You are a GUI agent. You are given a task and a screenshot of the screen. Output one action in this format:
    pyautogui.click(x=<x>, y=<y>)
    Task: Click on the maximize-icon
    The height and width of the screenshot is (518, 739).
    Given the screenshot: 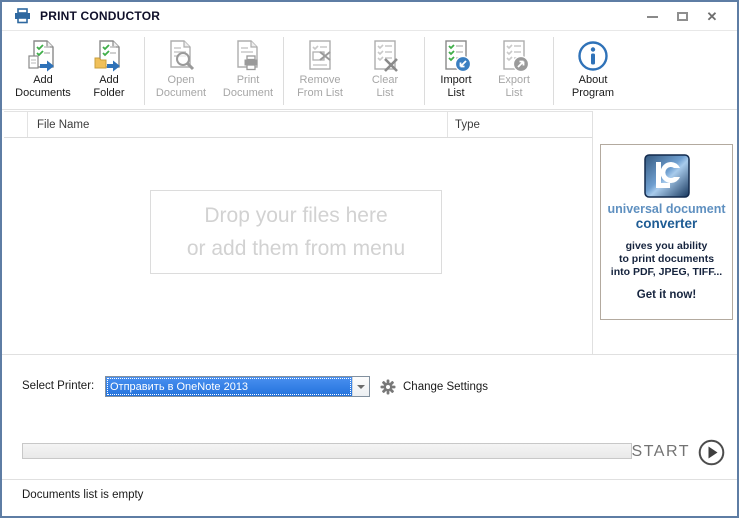 What is the action you would take?
    pyautogui.click(x=682, y=16)
    